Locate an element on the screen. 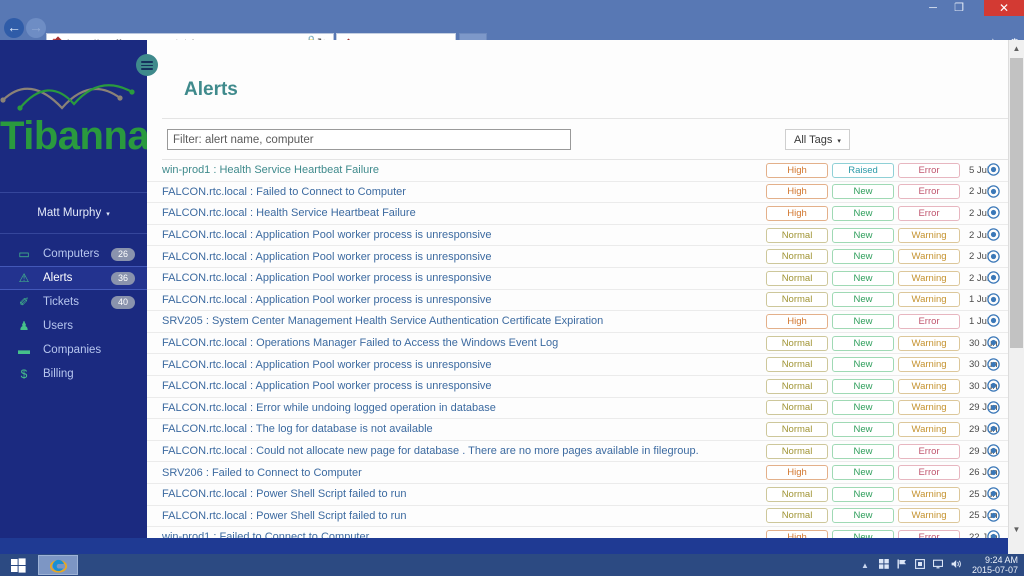 This screenshot has width=1024, height=576. volume-icon is located at coordinates (956, 565).